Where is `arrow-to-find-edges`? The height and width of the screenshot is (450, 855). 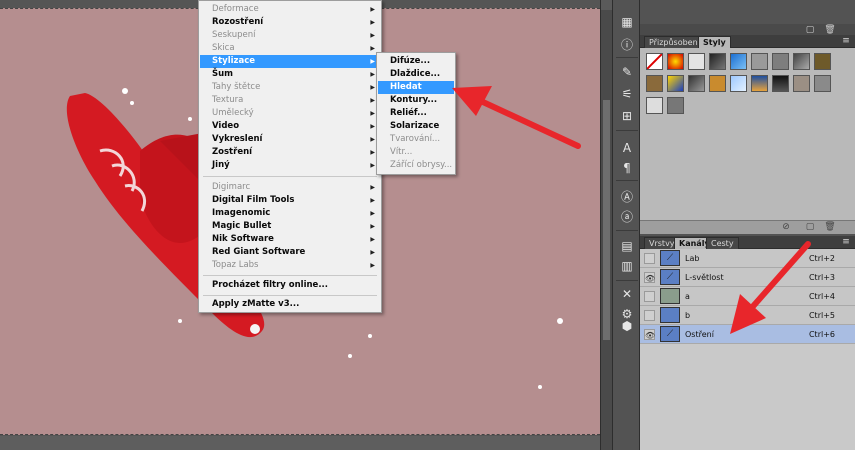
arrow-to-find-edges is located at coordinates (516, 117).